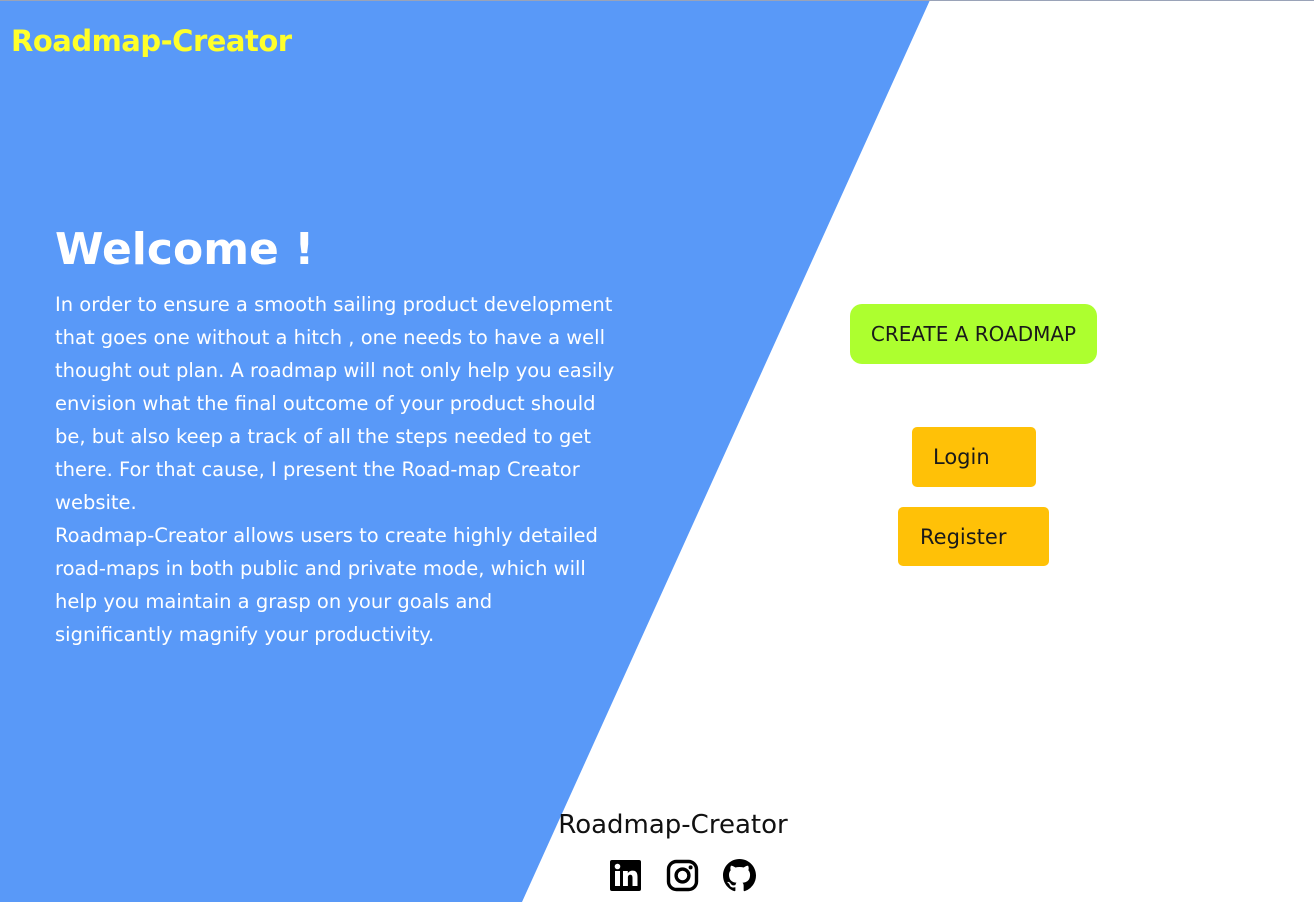 Image resolution: width=1314 pixels, height=902 pixels. Describe the element at coordinates (657, 0) in the screenshot. I see `top-border` at that location.